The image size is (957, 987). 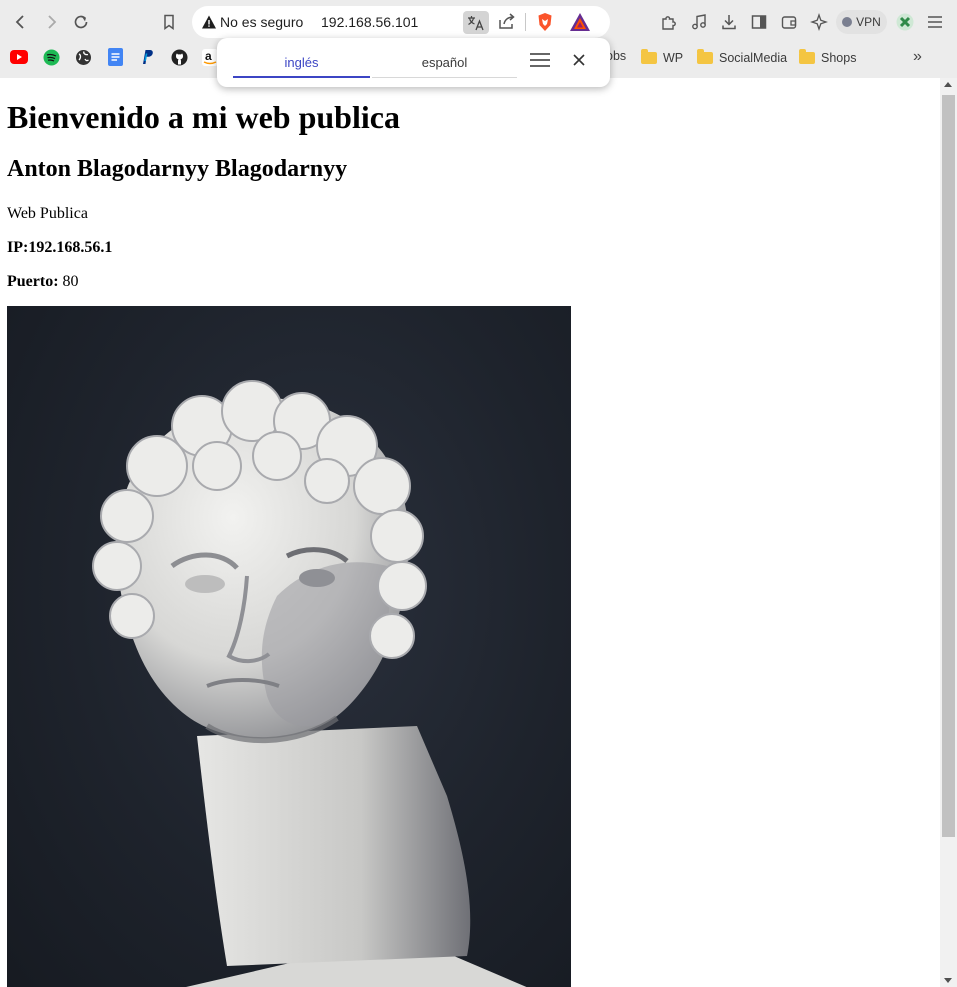 I want to click on extensions-button, so click(x=669, y=22).